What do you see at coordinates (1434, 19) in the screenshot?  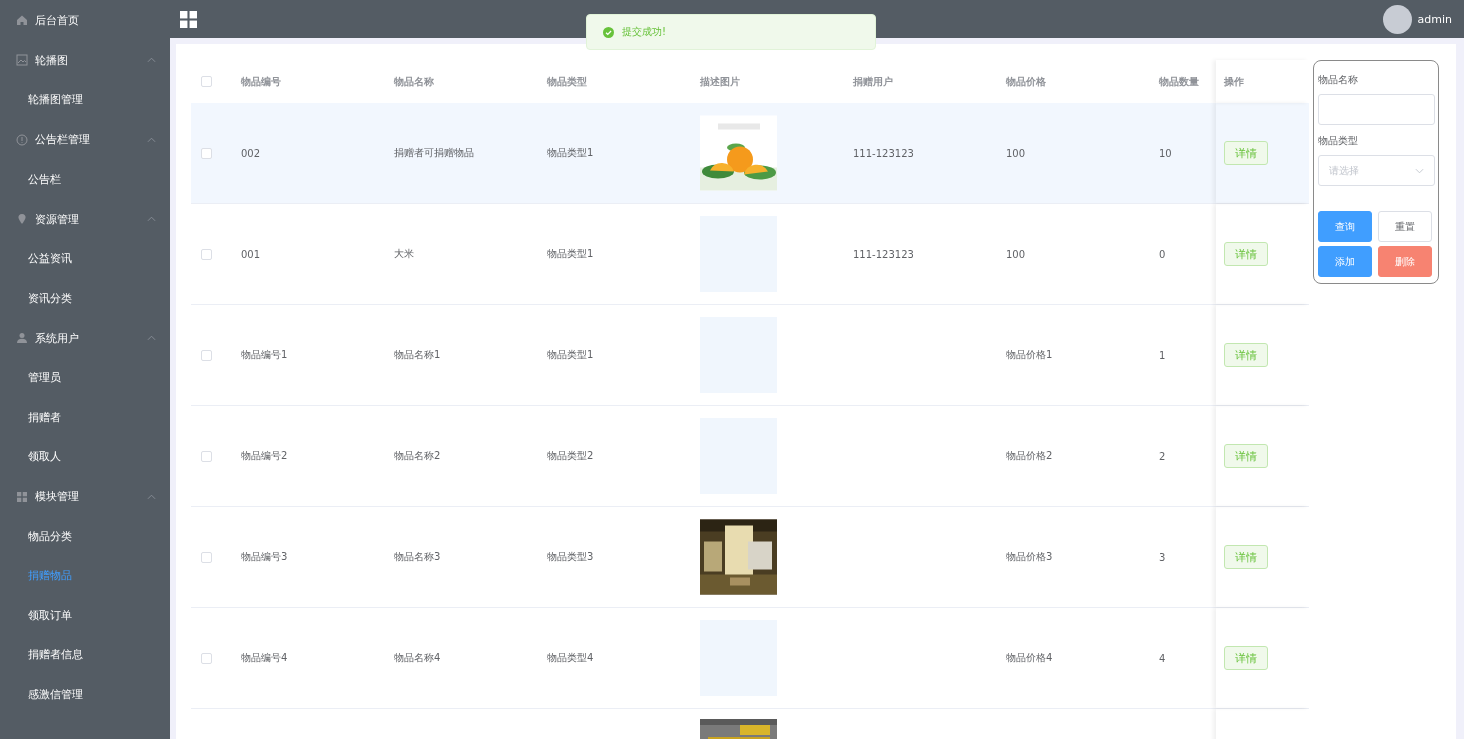 I see `user-name: admin` at bounding box center [1434, 19].